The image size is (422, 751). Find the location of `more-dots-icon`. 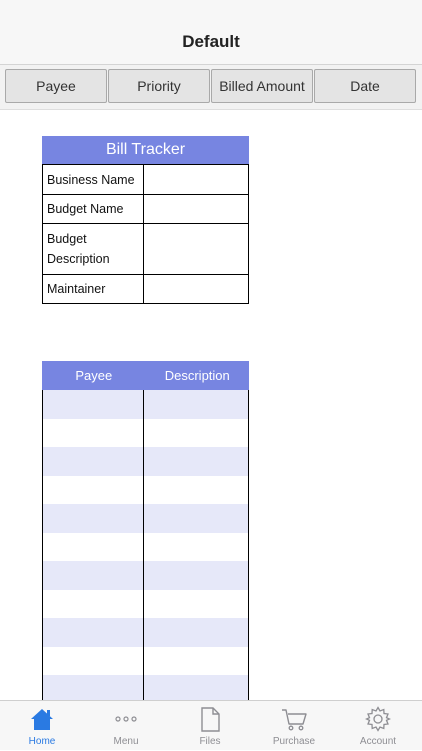

more-dots-icon is located at coordinates (126, 719).